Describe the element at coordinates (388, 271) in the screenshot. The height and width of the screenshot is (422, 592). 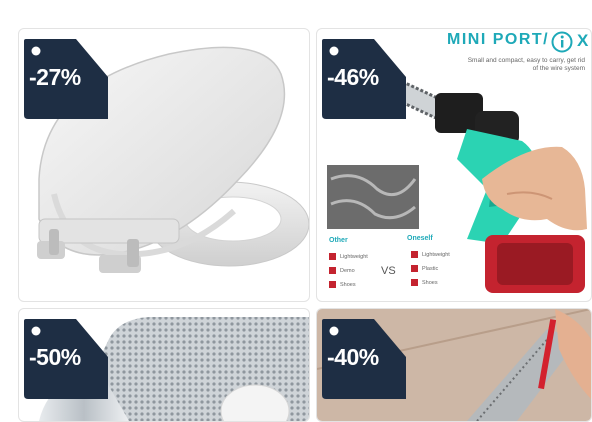
I see `vs-label: VS` at that location.